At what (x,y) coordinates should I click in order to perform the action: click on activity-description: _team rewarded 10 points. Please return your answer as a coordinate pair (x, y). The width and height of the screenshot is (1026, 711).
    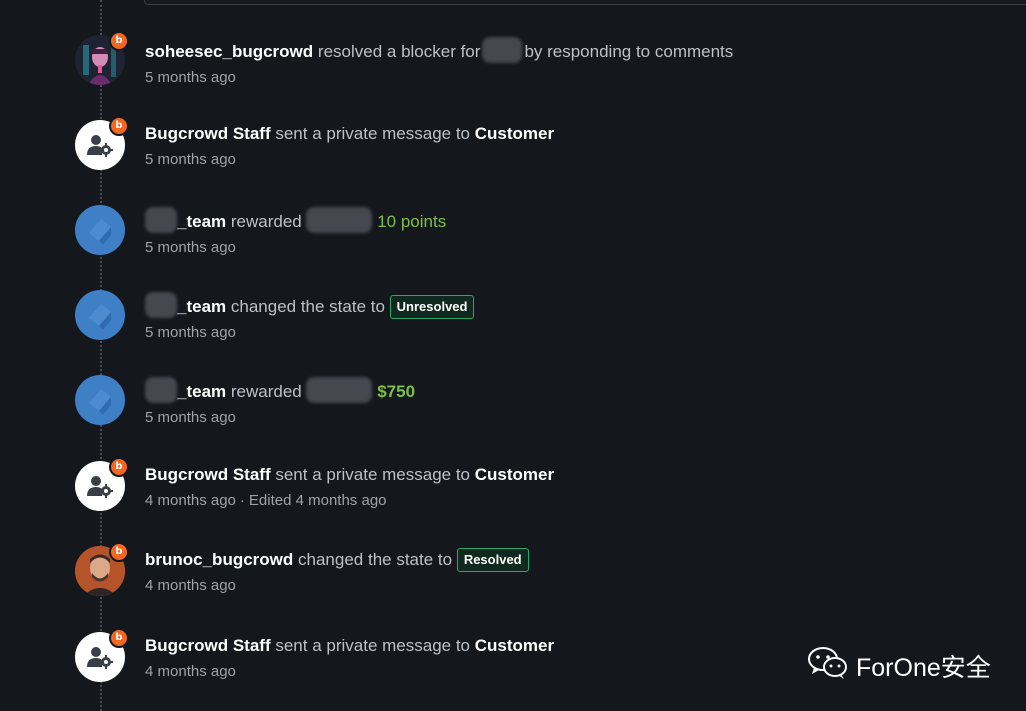
    Looking at the image, I should click on (575, 220).